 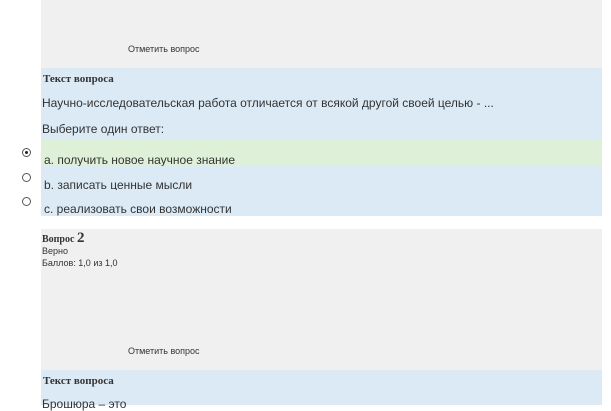 I want to click on question-number: 2, so click(x=80, y=238).